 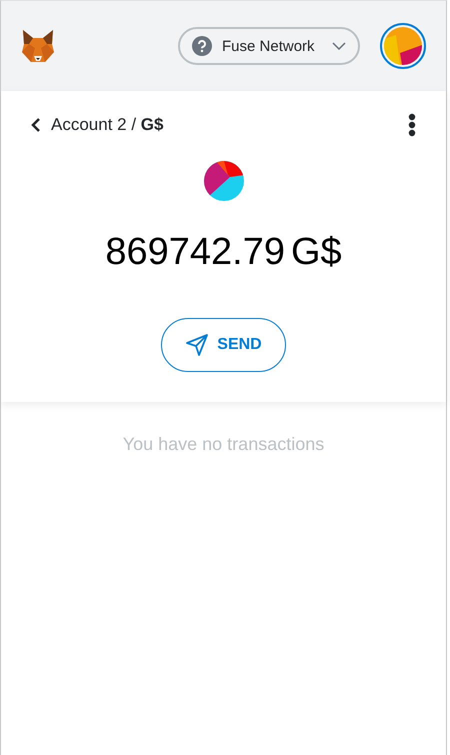 What do you see at coordinates (223, 345) in the screenshot?
I see `send-button: SEND` at bounding box center [223, 345].